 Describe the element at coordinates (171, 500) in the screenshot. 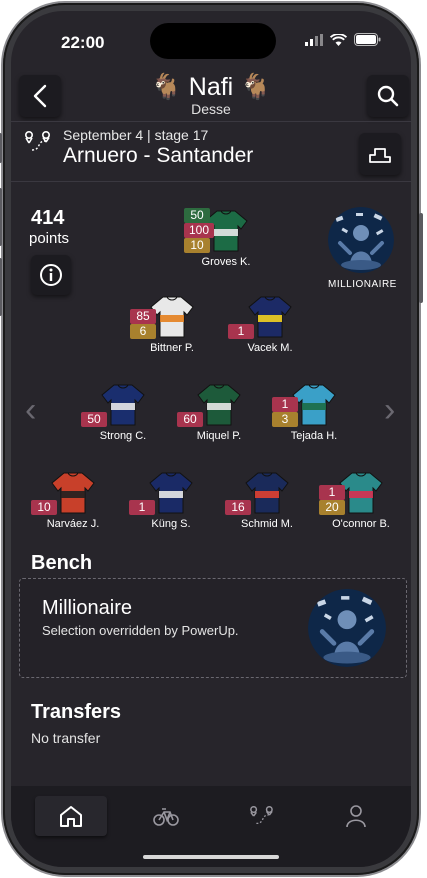

I see `rider-card: Küng S. 1` at that location.